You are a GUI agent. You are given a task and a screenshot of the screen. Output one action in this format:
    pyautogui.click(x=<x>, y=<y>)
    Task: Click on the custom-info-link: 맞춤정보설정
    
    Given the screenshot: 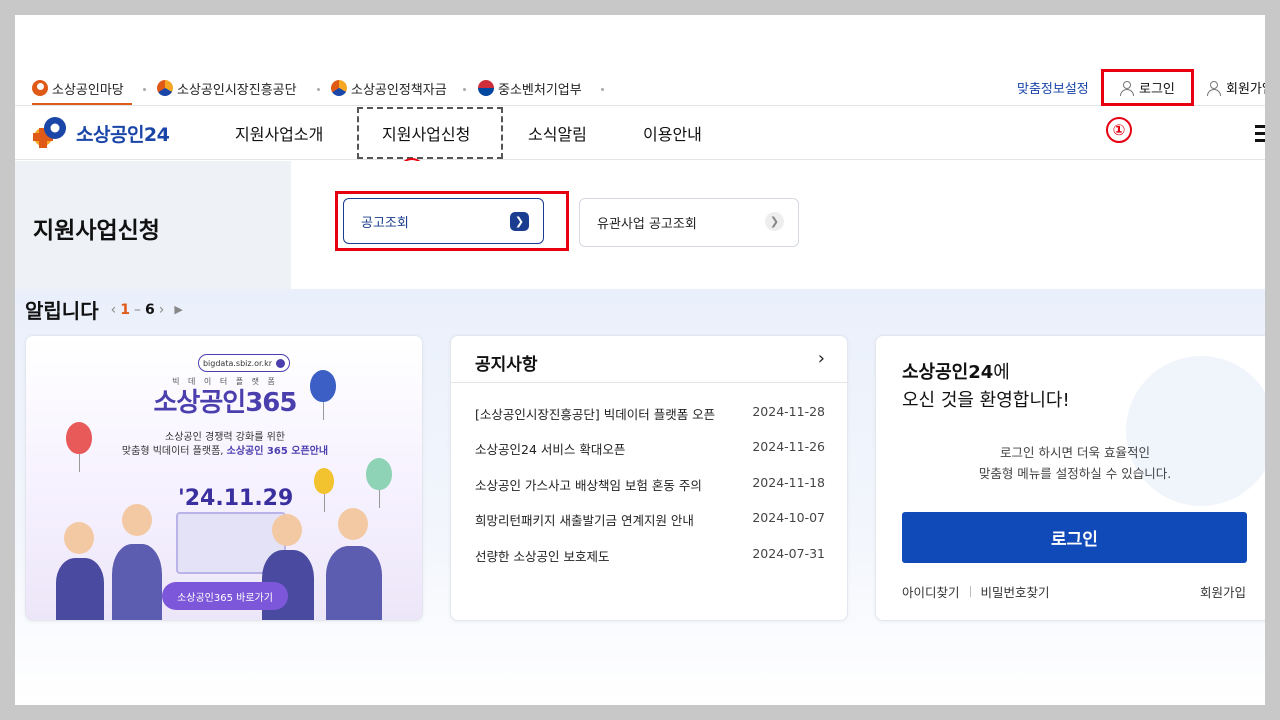 What is the action you would take?
    pyautogui.click(x=1053, y=87)
    